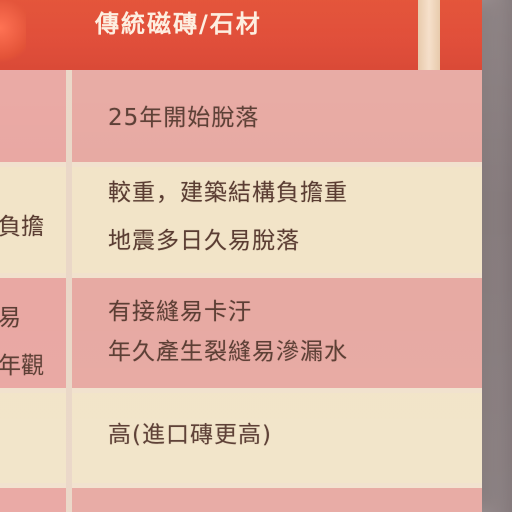 The height and width of the screenshot is (512, 512). I want to click on row-4-label-cell, so click(33, 438).